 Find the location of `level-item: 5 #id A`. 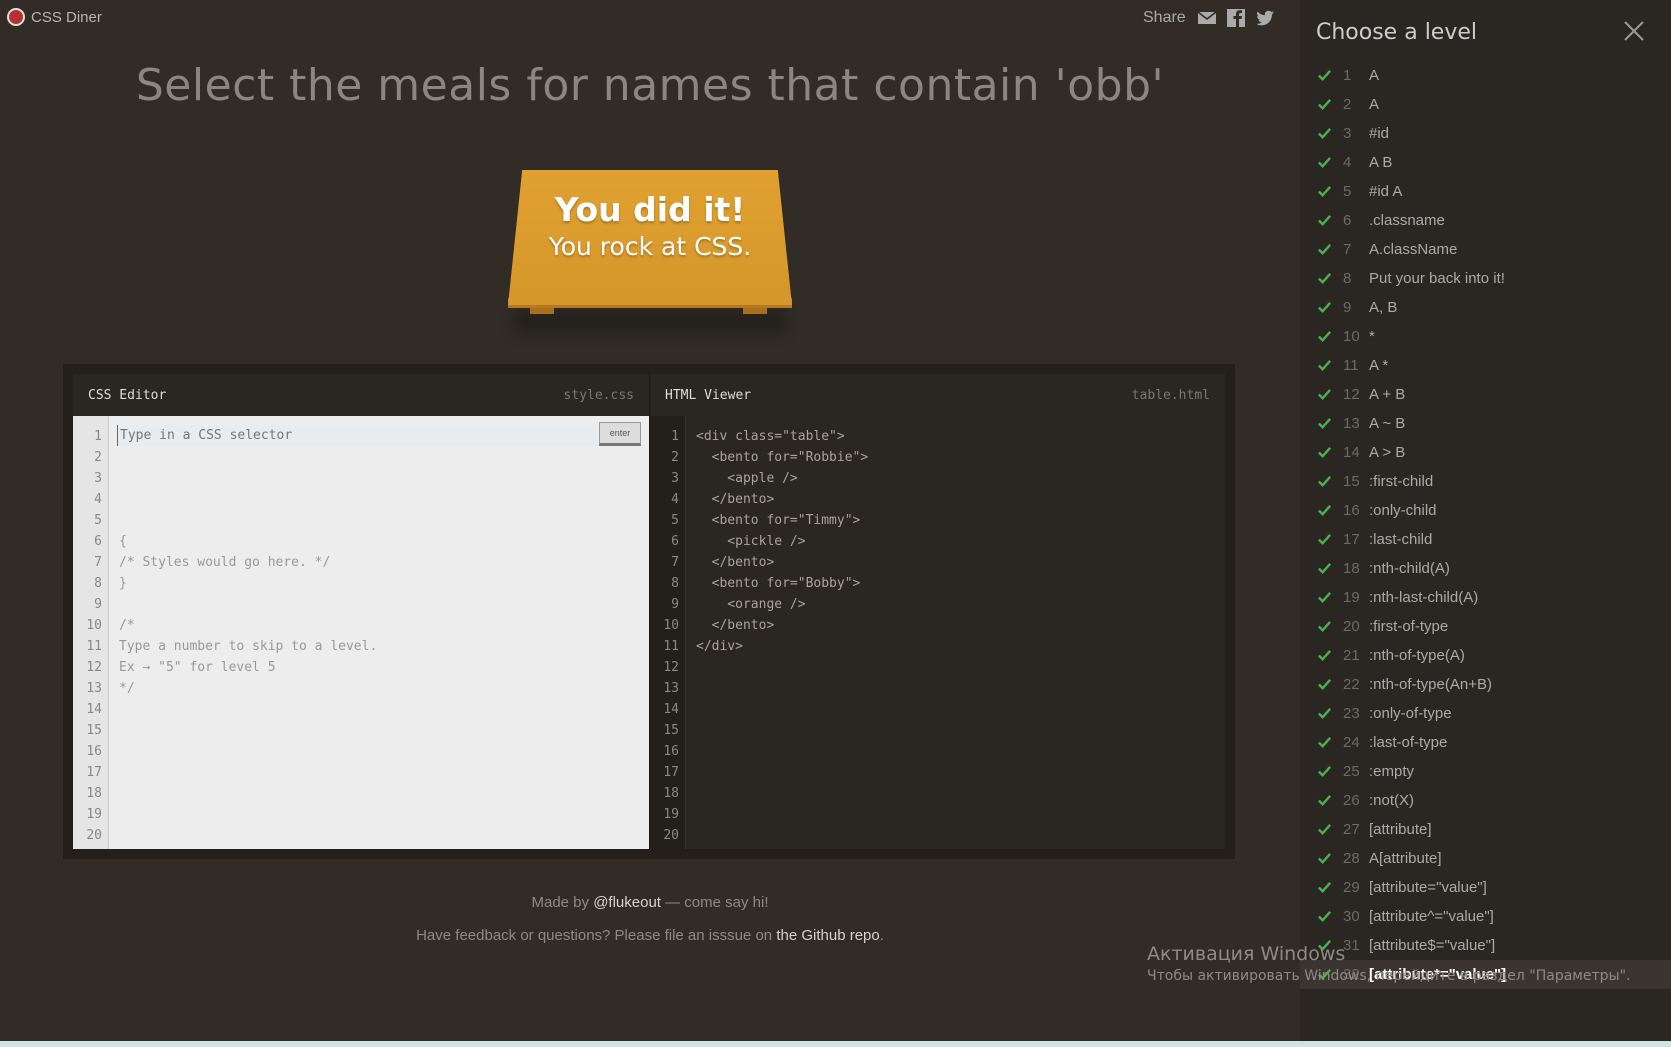

level-item: 5 #id A is located at coordinates (1485, 191).